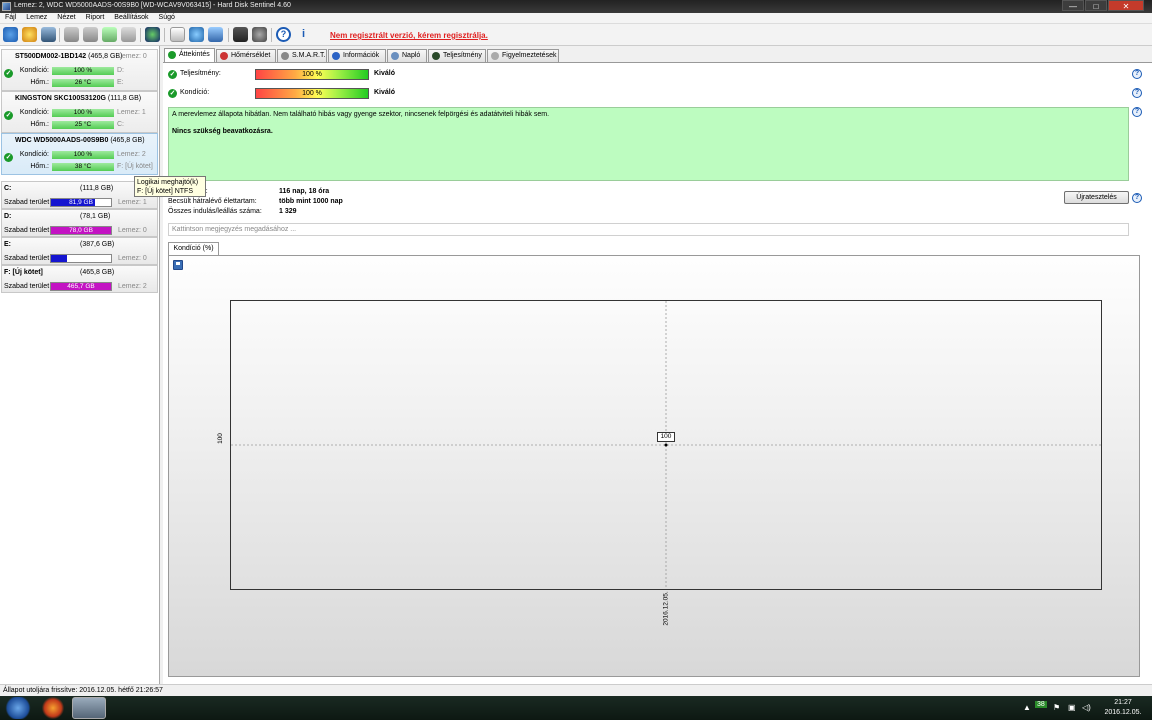 This screenshot has height=720, width=1152. I want to click on maximize-button: □, so click(1096, 5).